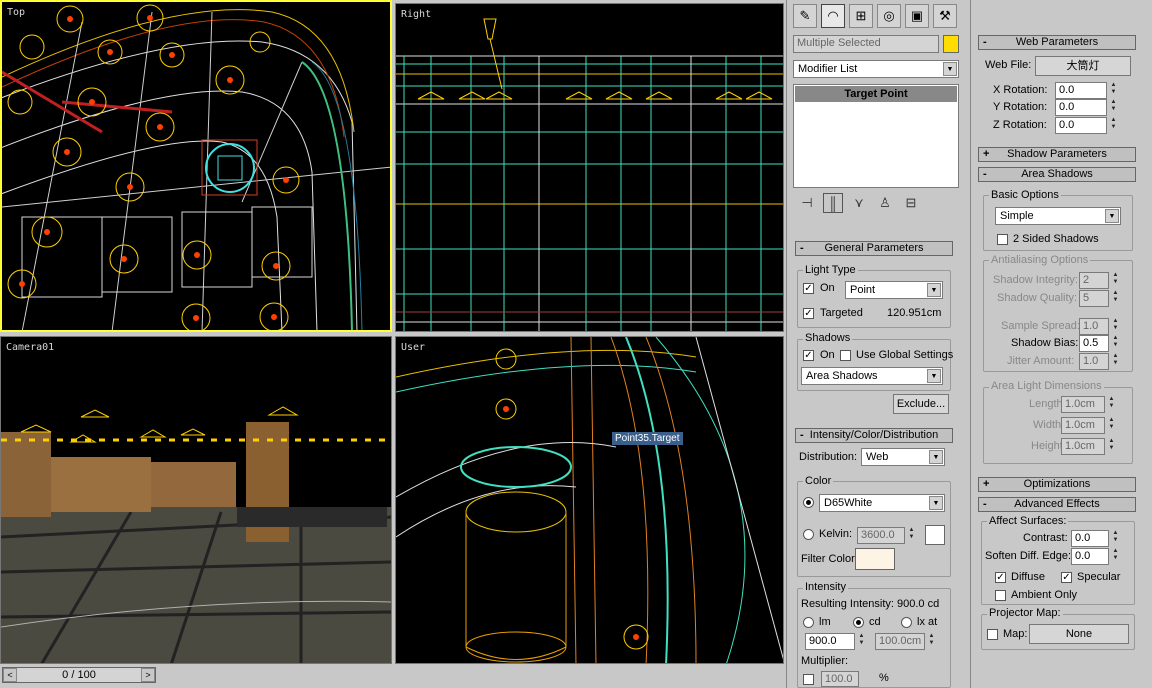 The height and width of the screenshot is (688, 1152). I want to click on display-icon: ▣, so click(917, 16).